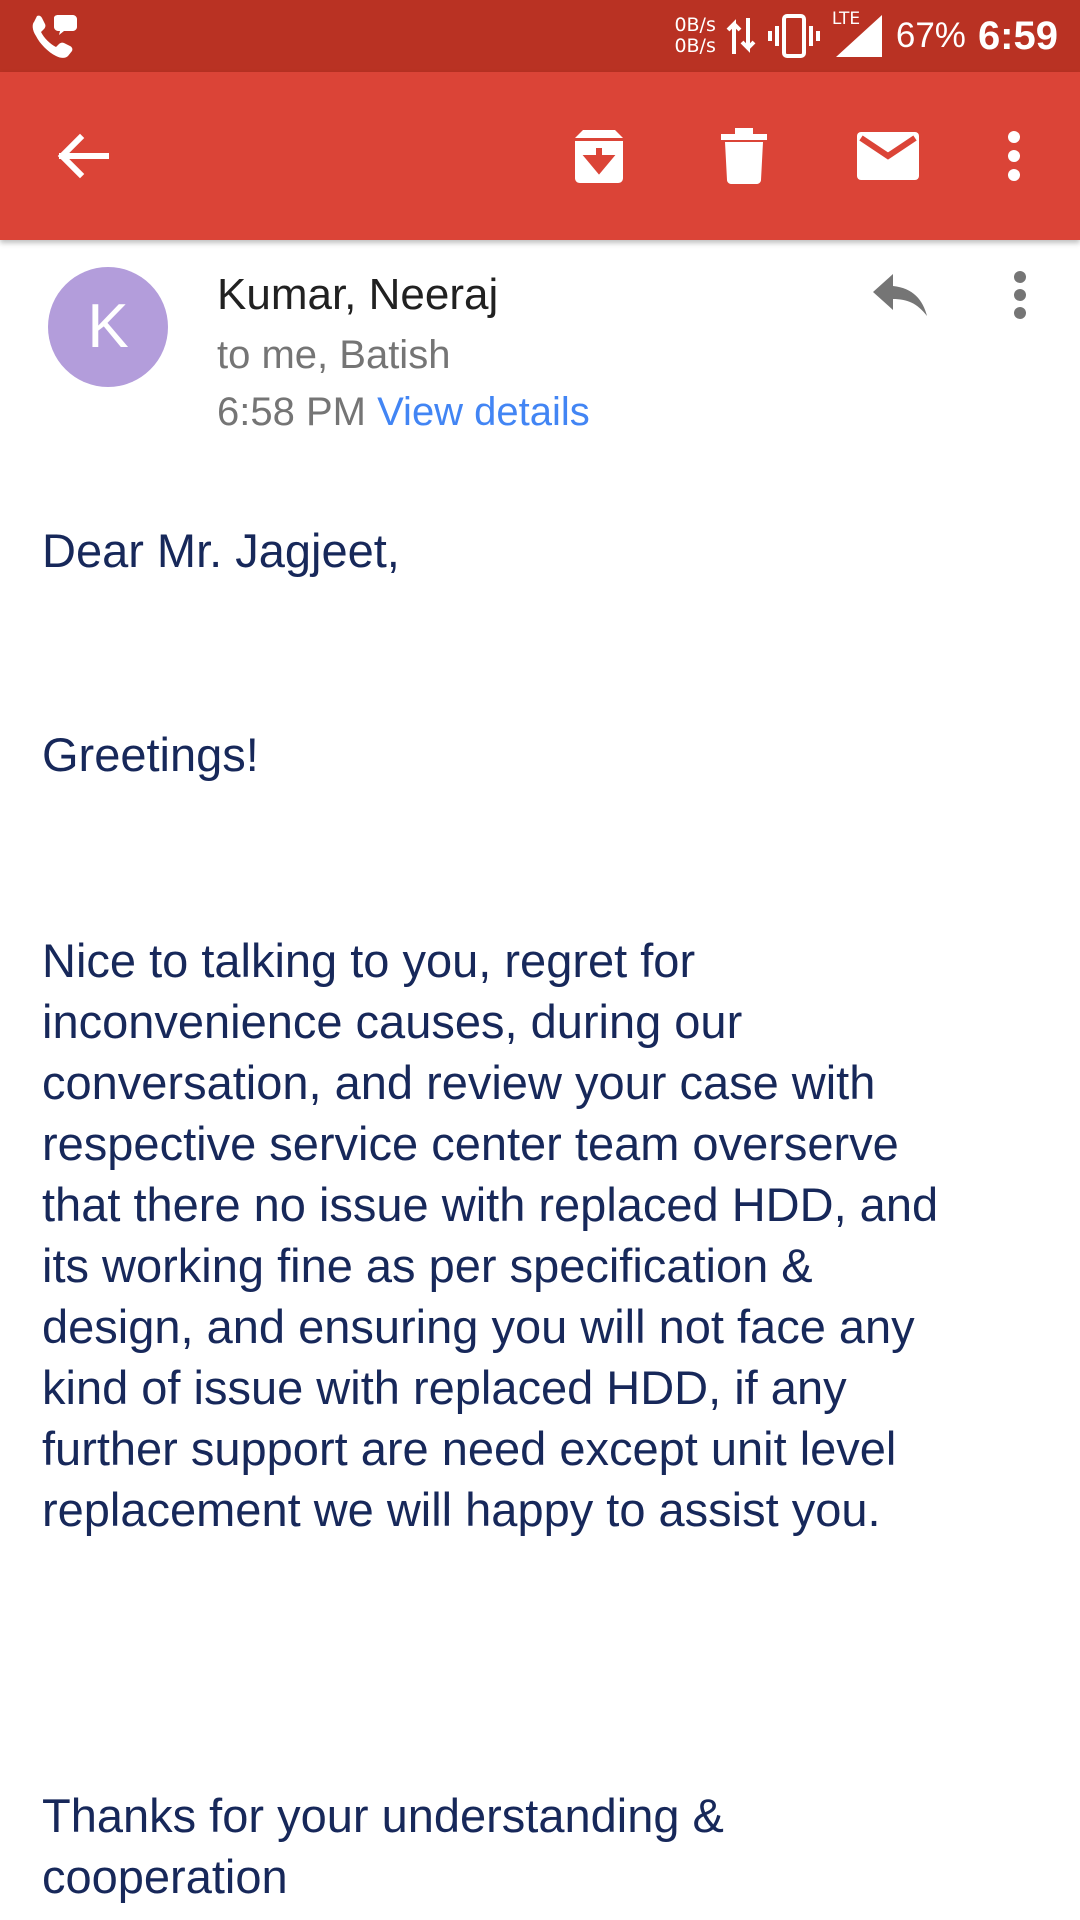  What do you see at coordinates (540, 156) in the screenshot?
I see `toolbar` at bounding box center [540, 156].